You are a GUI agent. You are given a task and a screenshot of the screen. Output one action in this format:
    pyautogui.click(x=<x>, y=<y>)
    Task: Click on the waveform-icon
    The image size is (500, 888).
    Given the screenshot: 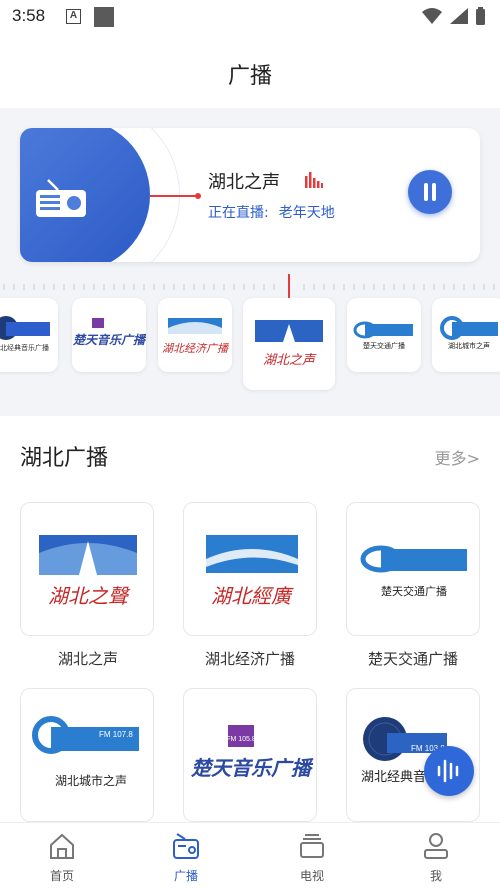 What is the action you would take?
    pyautogui.click(x=448, y=771)
    